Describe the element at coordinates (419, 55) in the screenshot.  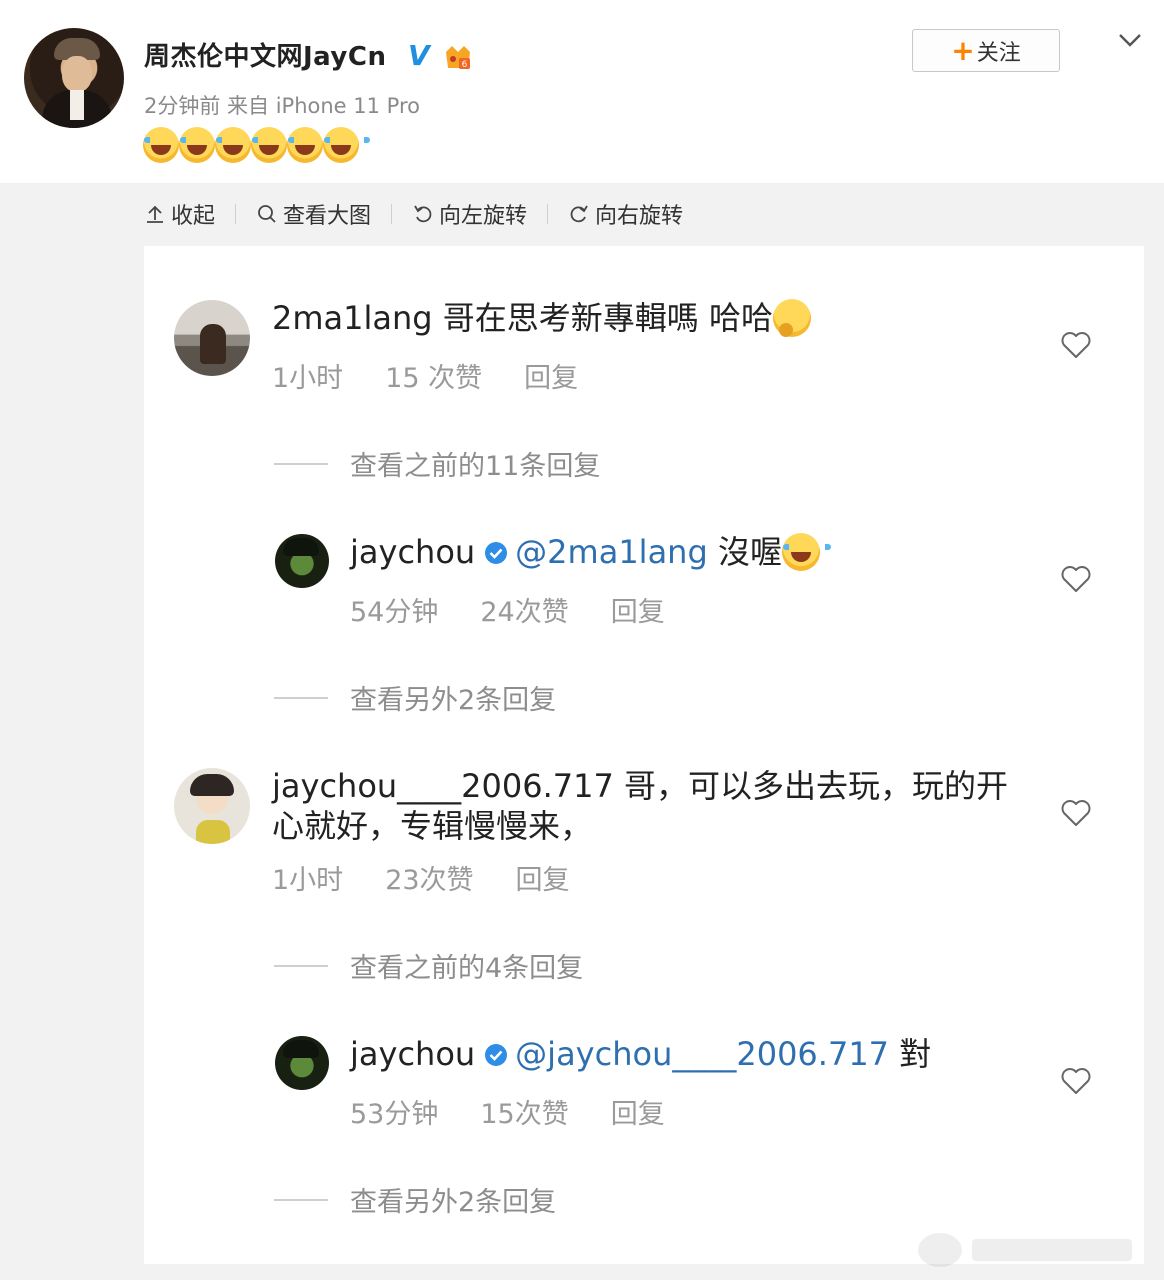
I see `verified-v-icon: V` at that location.